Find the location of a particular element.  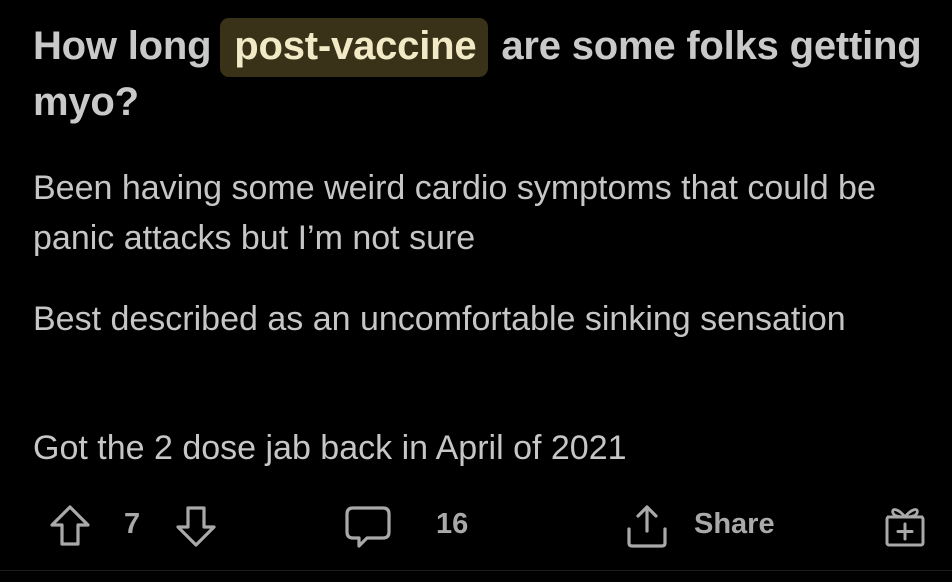

post-body-paragraph: Got the 2 dose jab back in April of 2021 is located at coordinates (330, 448).